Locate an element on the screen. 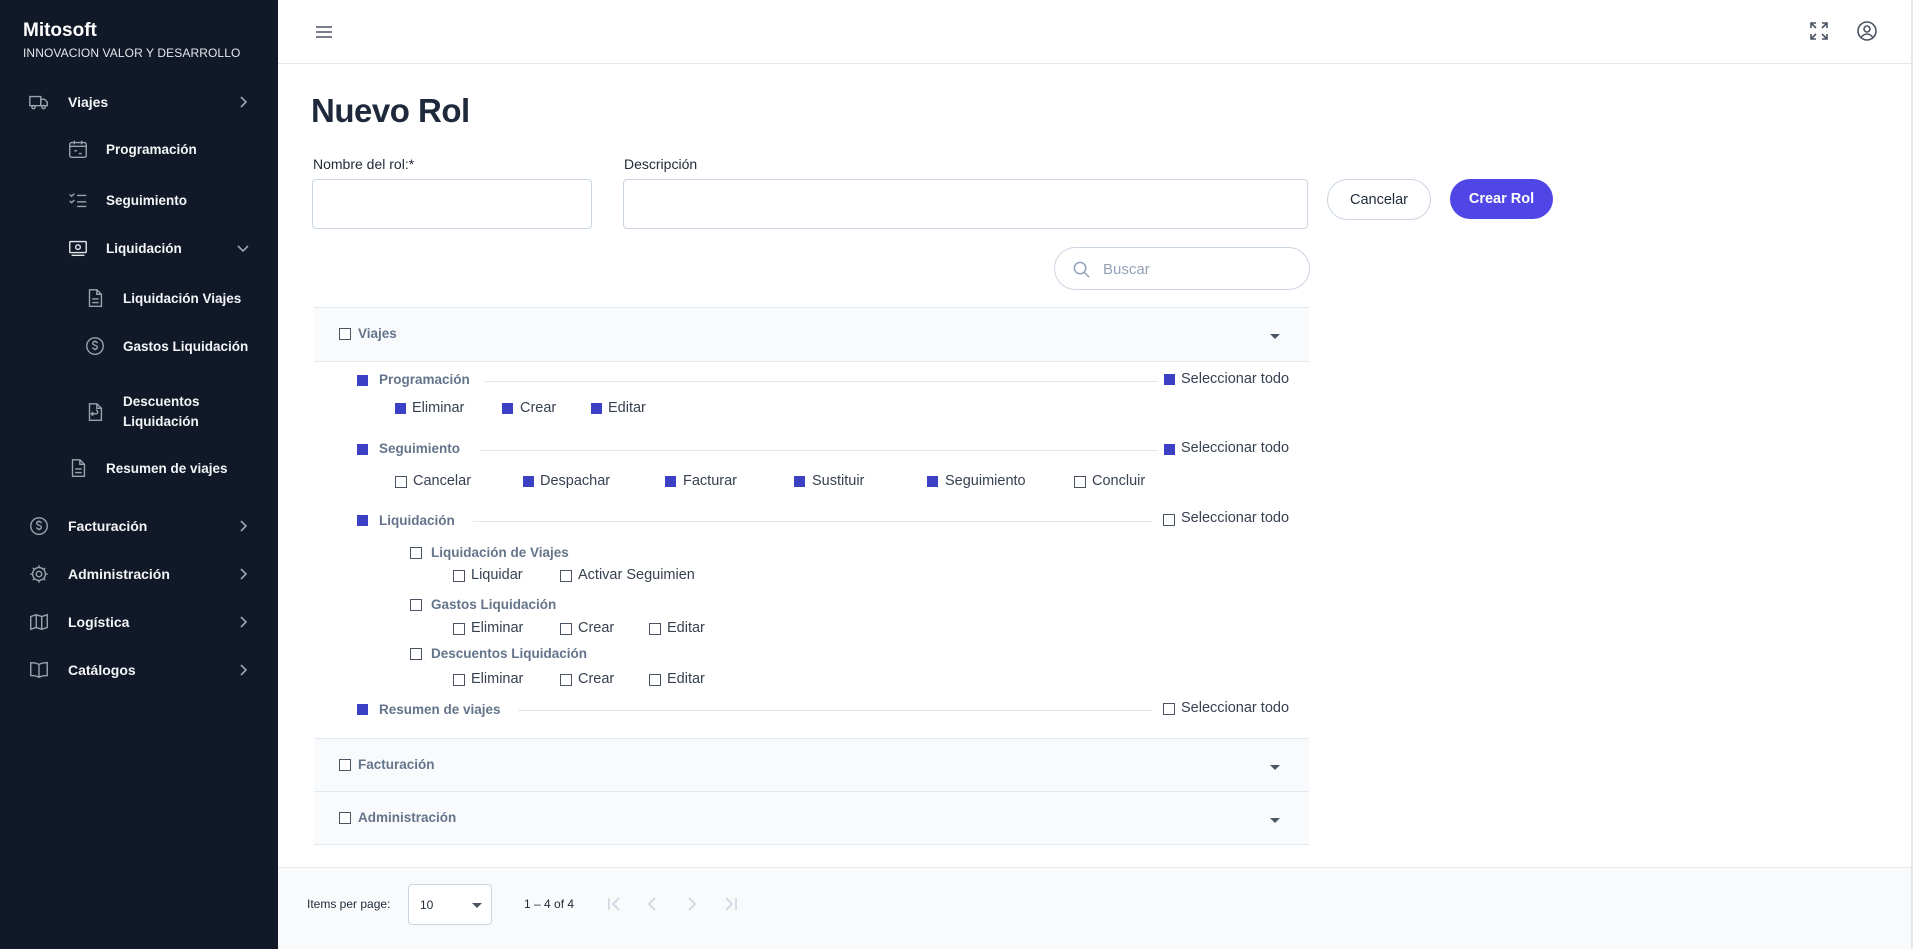 This screenshot has height=949, width=1913. description-input is located at coordinates (965, 204).